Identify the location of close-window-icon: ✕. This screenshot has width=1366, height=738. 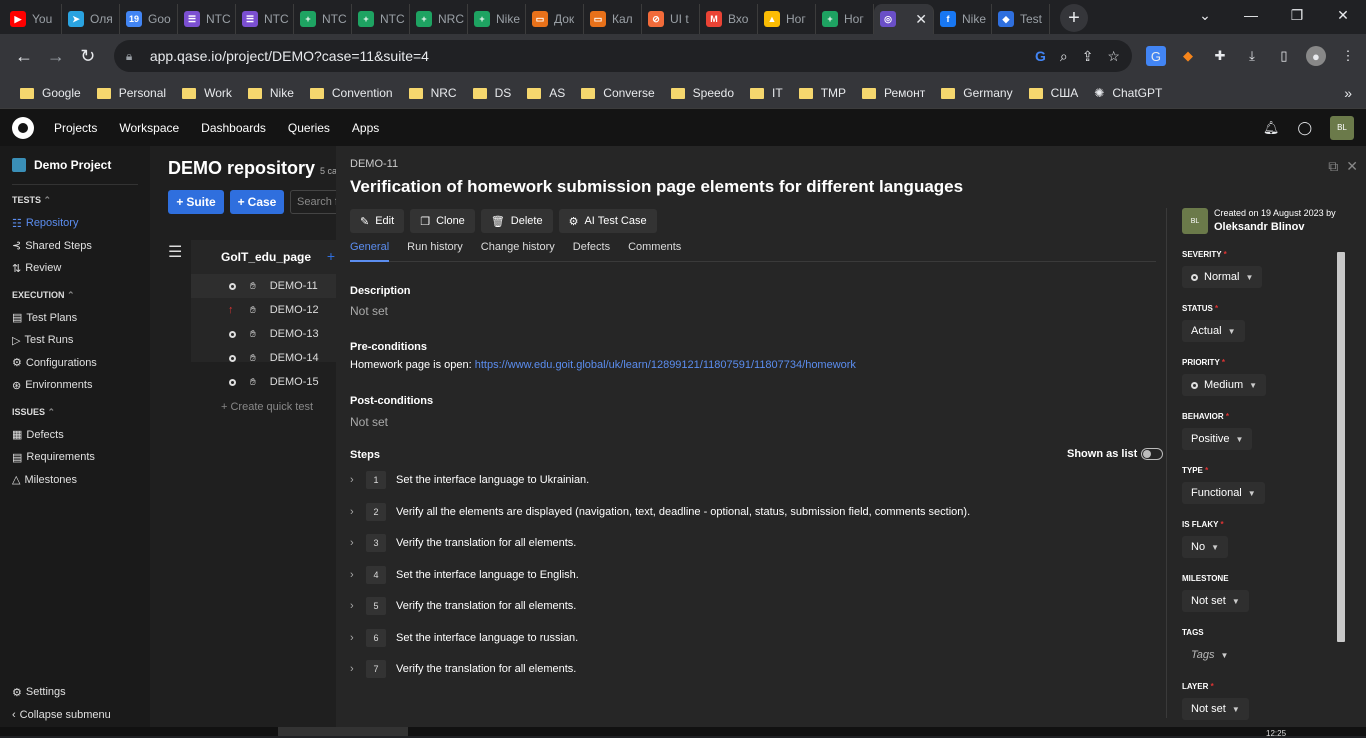
(1343, 15).